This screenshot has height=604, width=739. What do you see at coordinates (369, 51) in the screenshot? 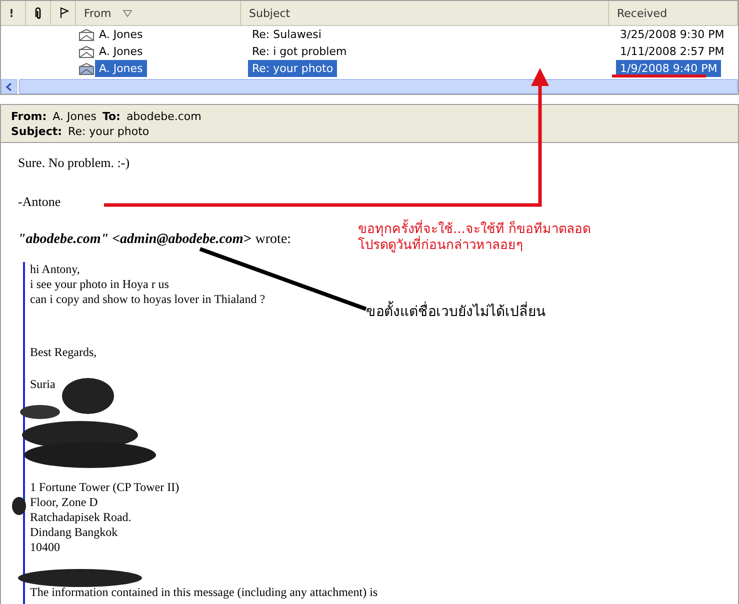
I see `message-row: A. Jones Re: i got problem 1/11/2008 2:57 PM` at bounding box center [369, 51].